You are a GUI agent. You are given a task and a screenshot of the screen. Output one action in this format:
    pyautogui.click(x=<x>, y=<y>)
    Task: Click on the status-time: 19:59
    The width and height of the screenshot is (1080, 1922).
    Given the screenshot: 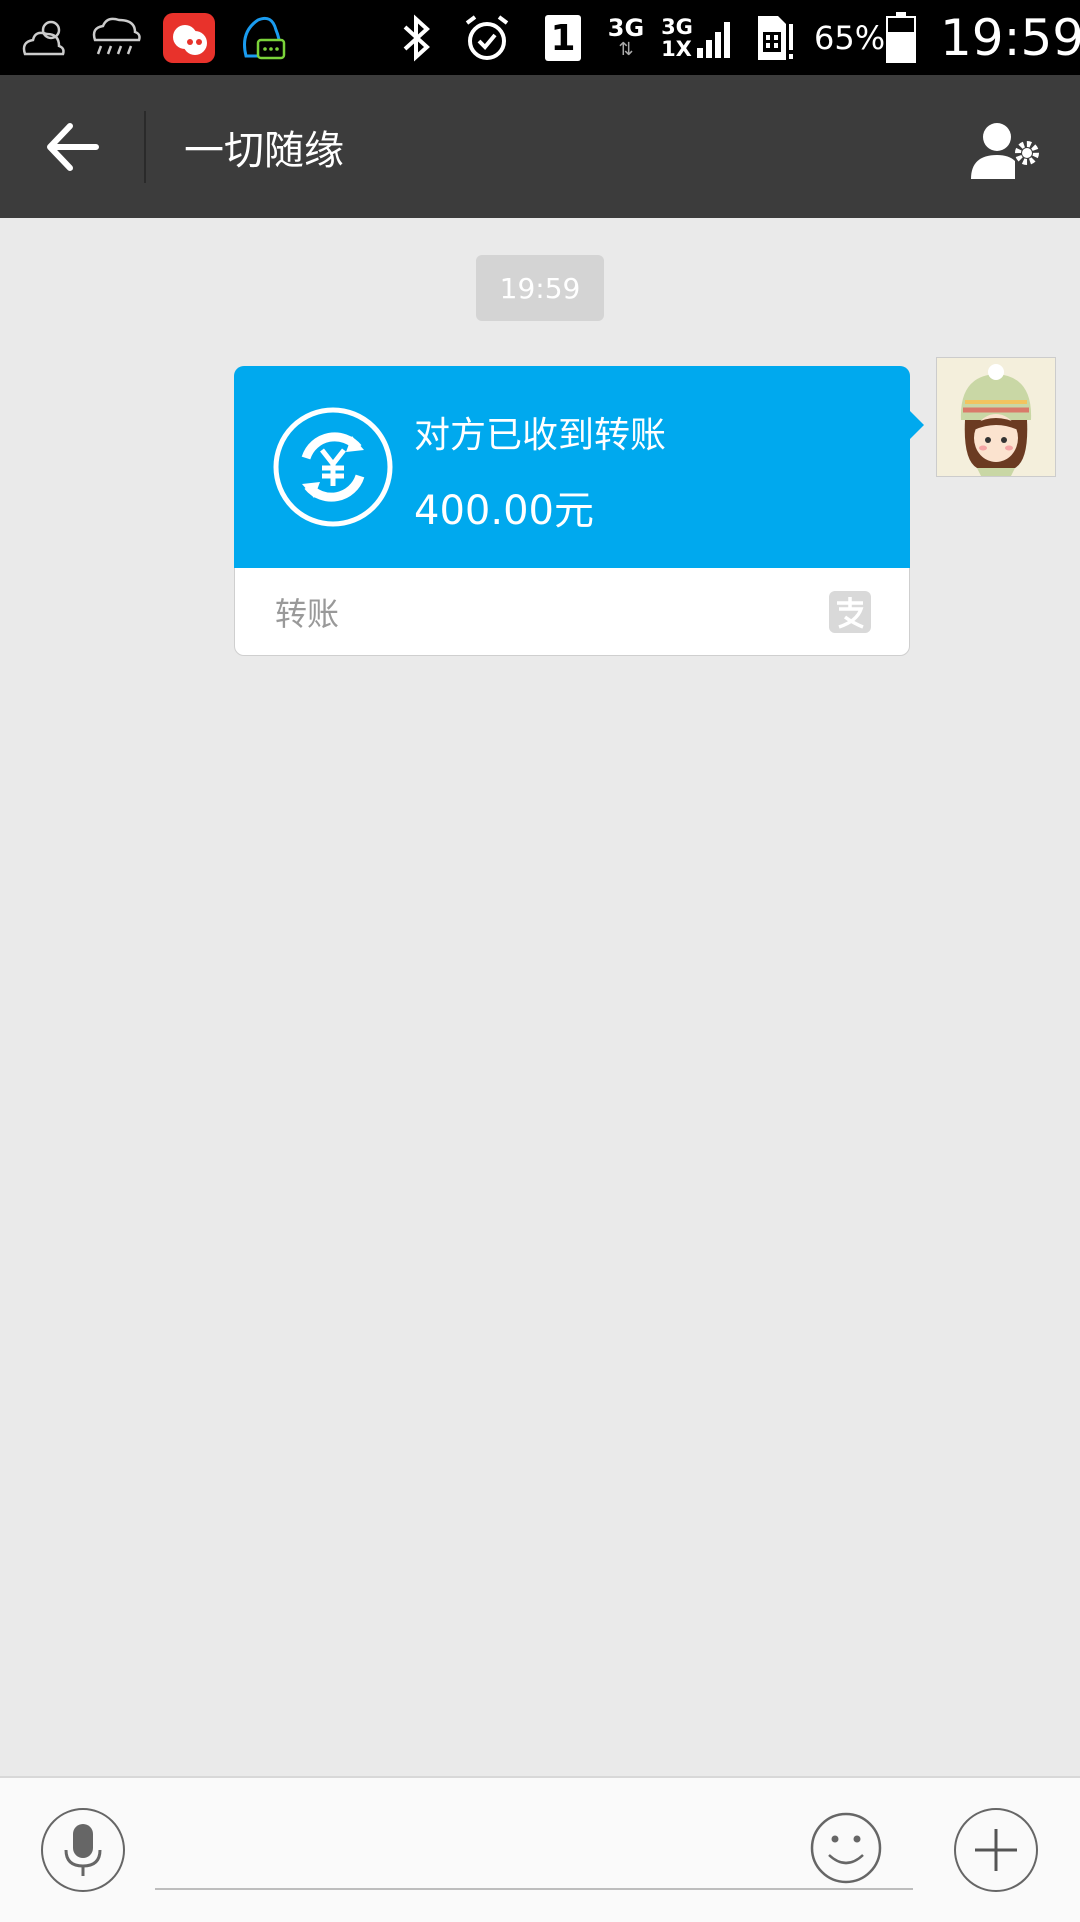 What is the action you would take?
    pyautogui.click(x=1010, y=37)
    